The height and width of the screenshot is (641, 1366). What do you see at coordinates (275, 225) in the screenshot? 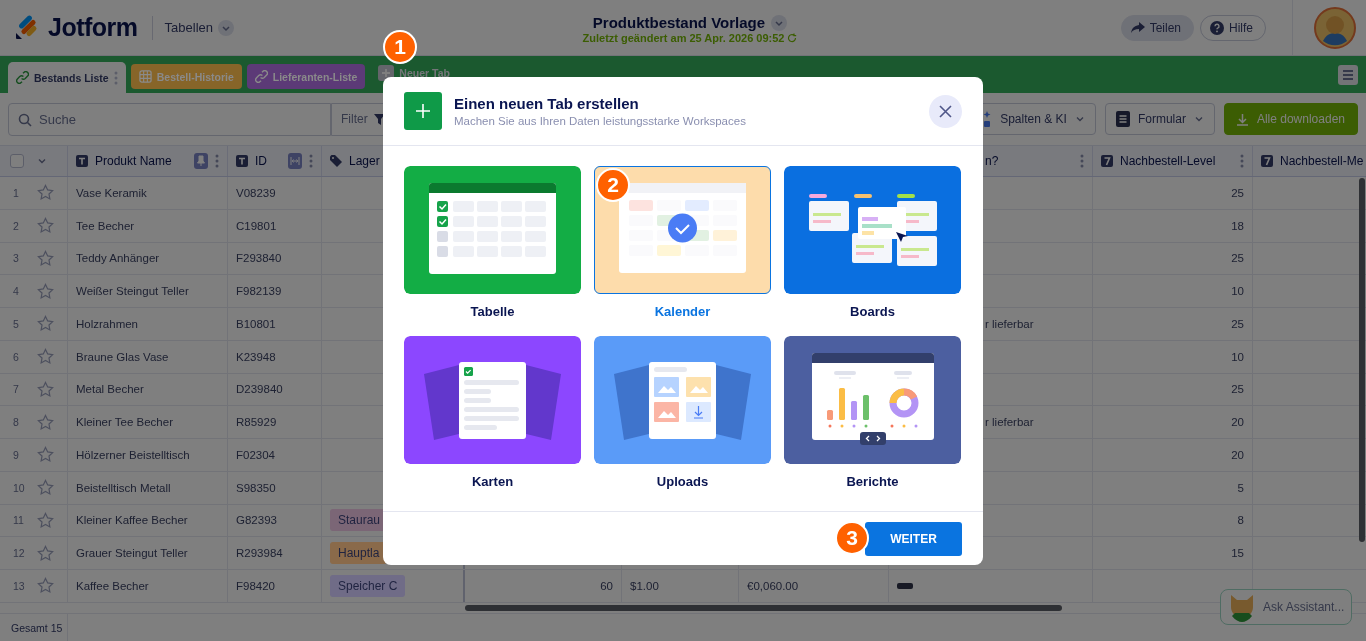
I see `table-cell: C19801` at bounding box center [275, 225].